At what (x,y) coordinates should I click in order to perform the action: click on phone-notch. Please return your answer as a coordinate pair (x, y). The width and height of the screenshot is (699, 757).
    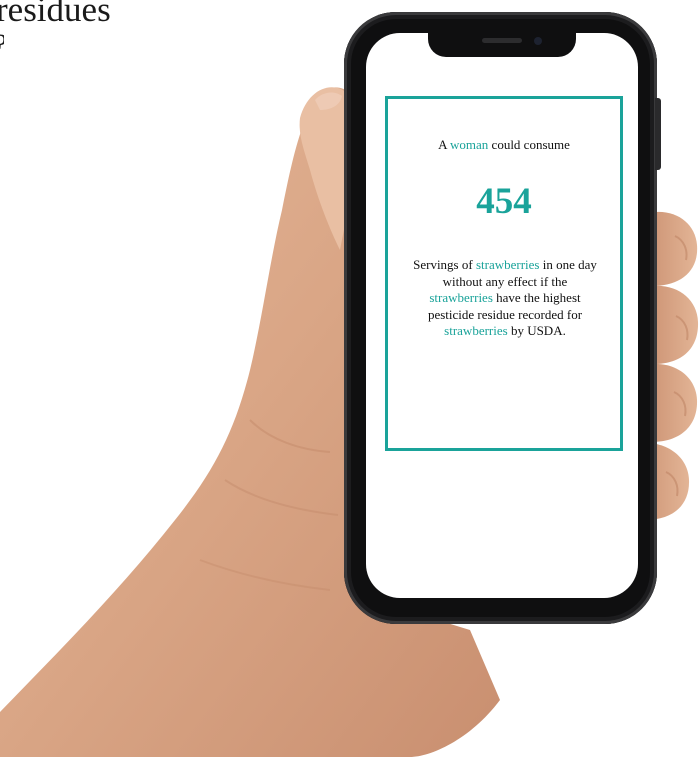
    Looking at the image, I should click on (502, 45).